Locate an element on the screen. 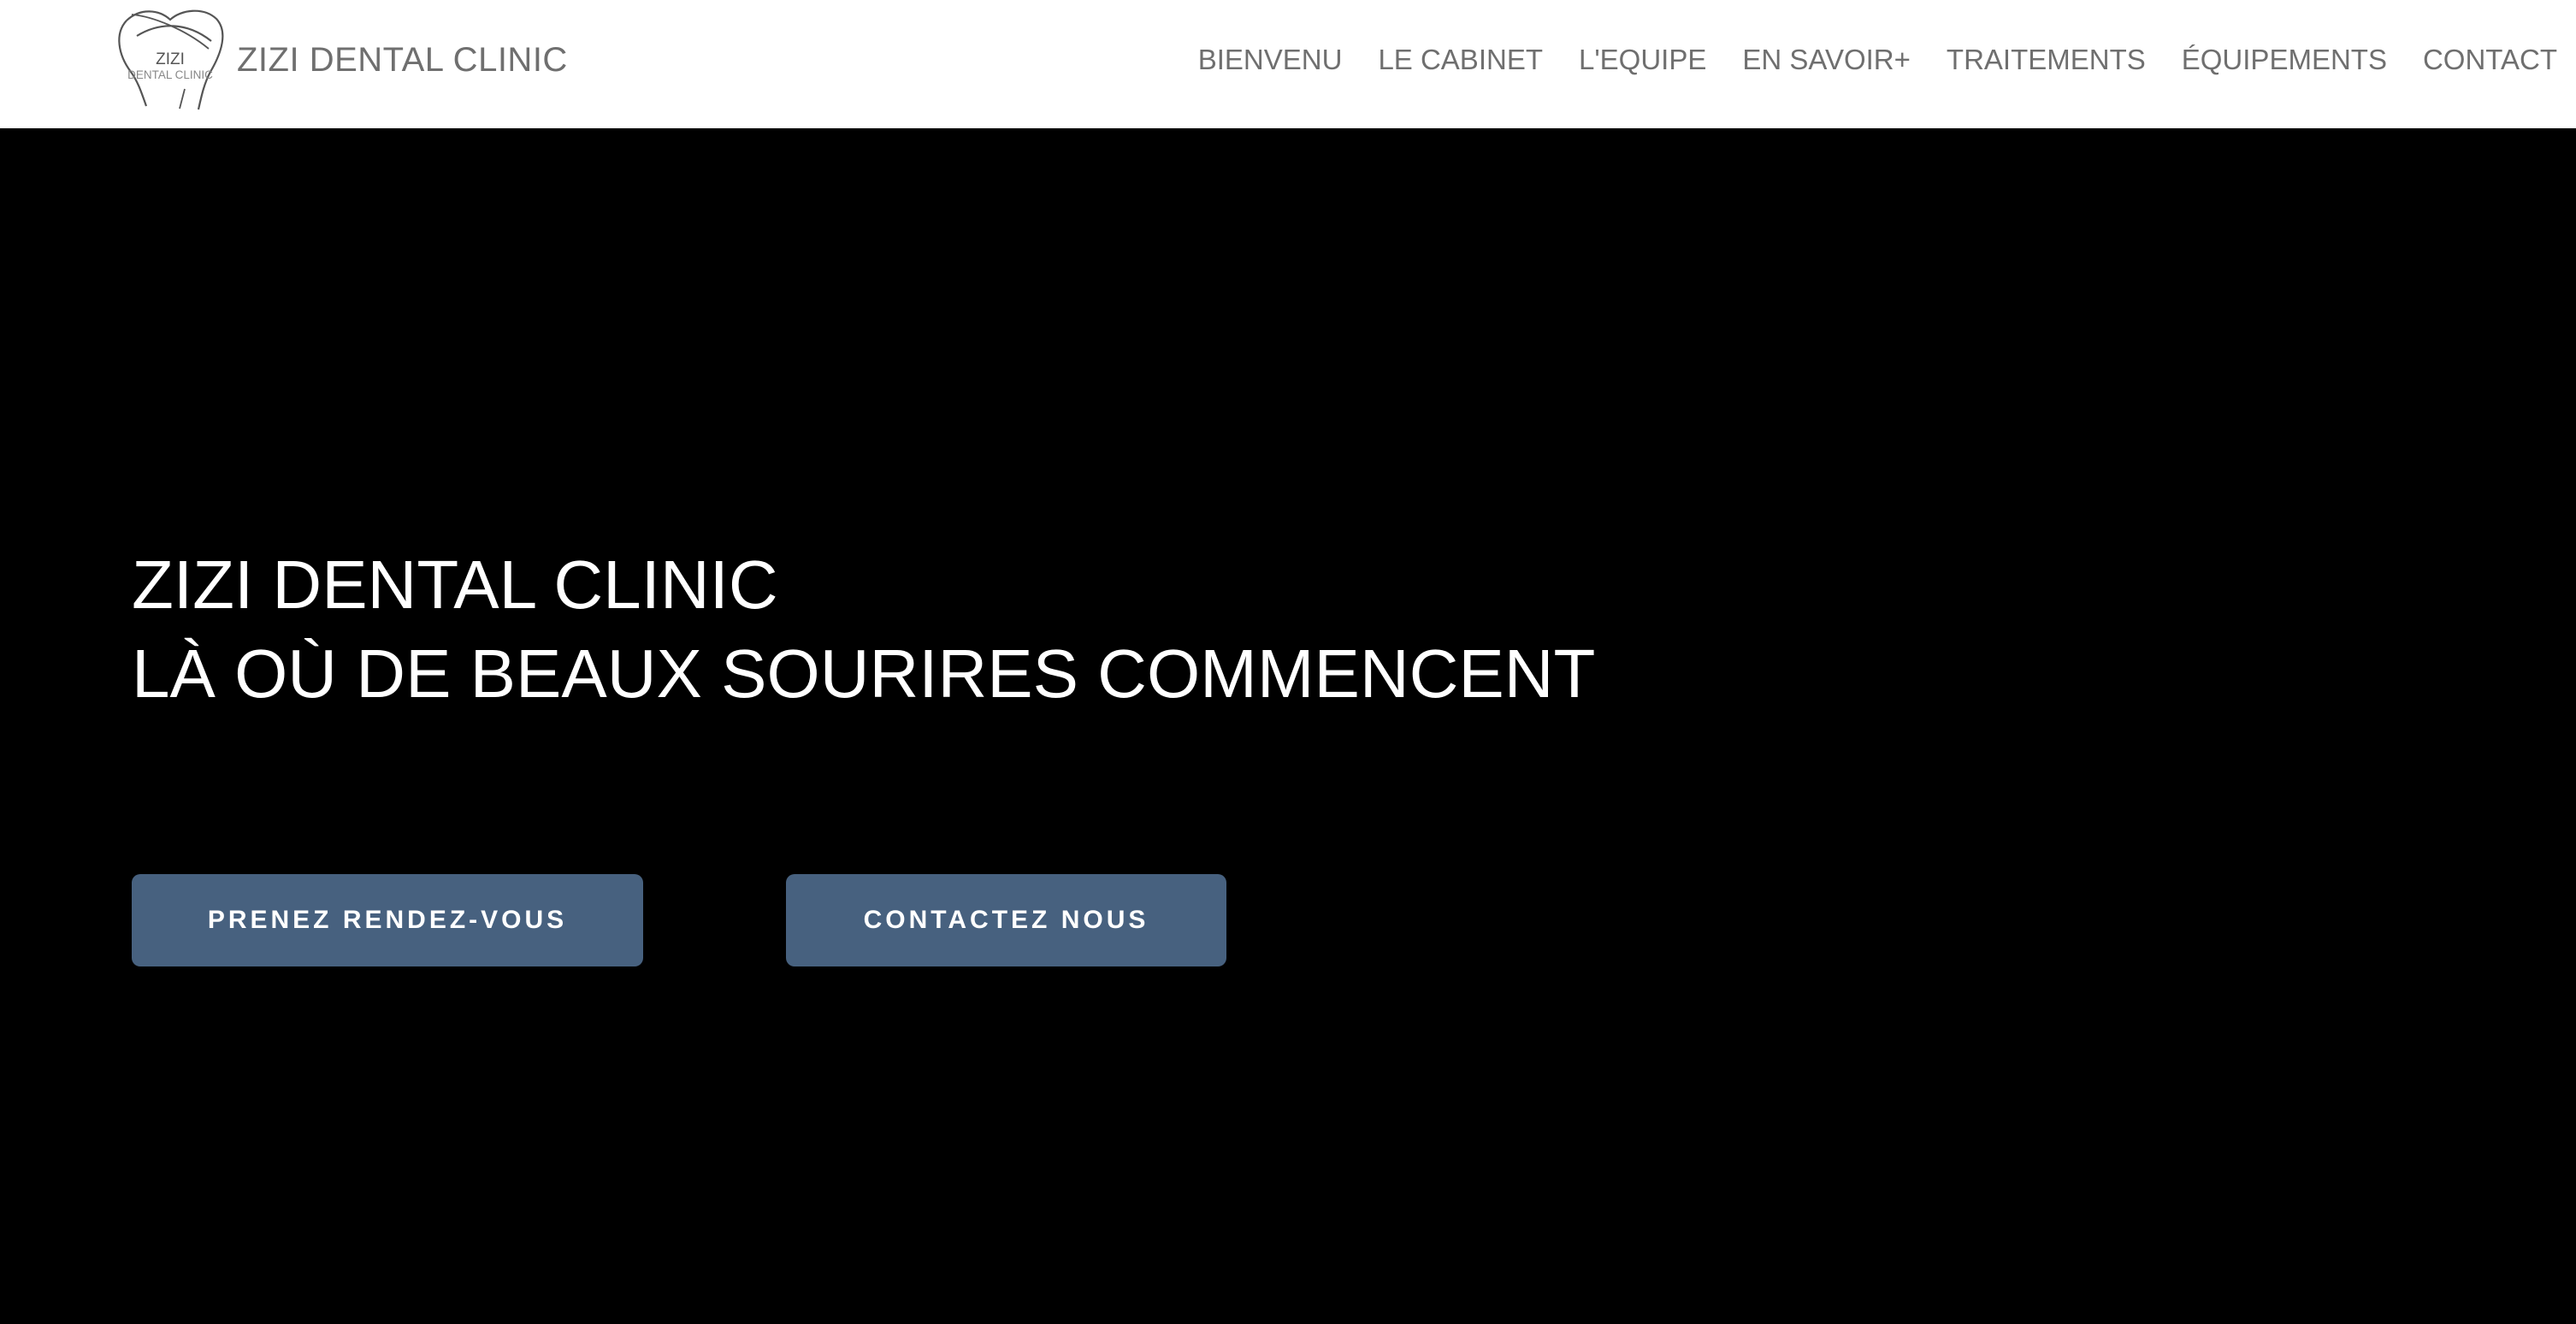  site-logo: ZIZI DENTAL CLINIC is located at coordinates (170, 58).